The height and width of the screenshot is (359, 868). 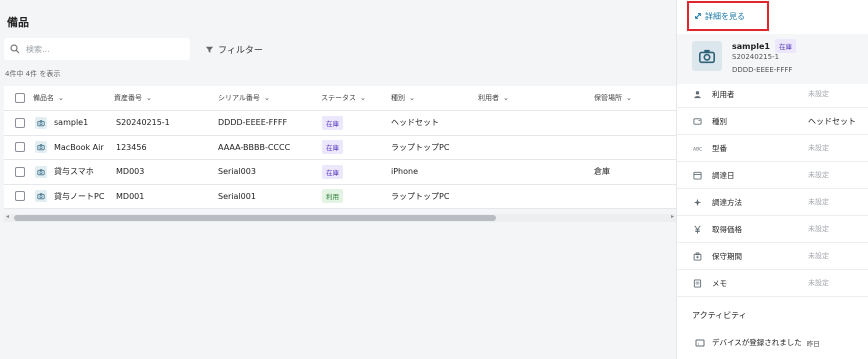 I want to click on asset-number: 123456, so click(x=131, y=147).